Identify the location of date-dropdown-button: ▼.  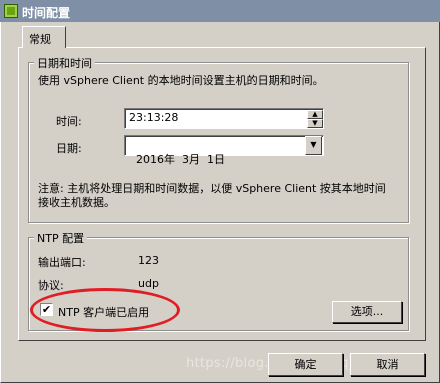
(313, 145).